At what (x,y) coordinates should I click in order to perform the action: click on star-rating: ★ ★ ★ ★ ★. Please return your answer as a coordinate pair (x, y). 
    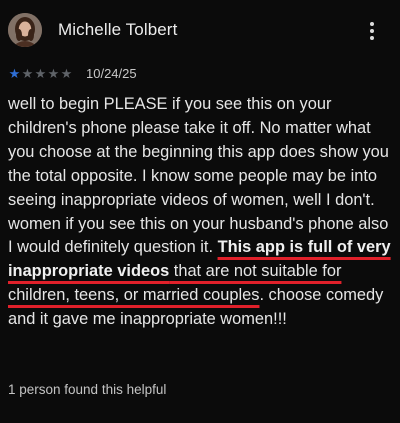
    Looking at the image, I should click on (40, 73).